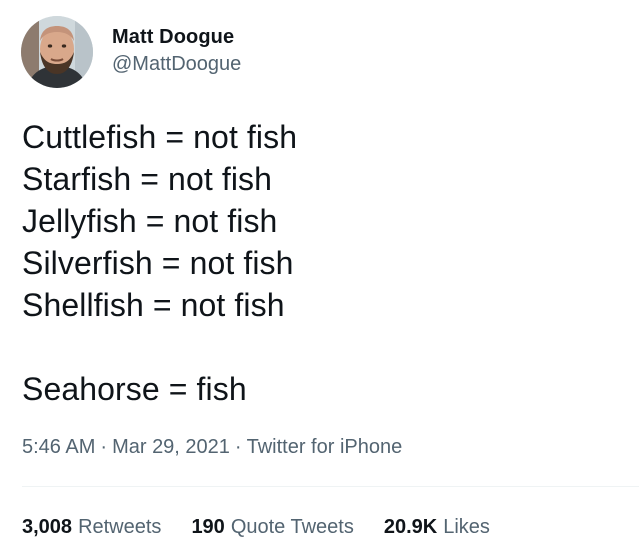  What do you see at coordinates (292, 527) in the screenshot?
I see `quote-tweets-label: Quote Tweets` at bounding box center [292, 527].